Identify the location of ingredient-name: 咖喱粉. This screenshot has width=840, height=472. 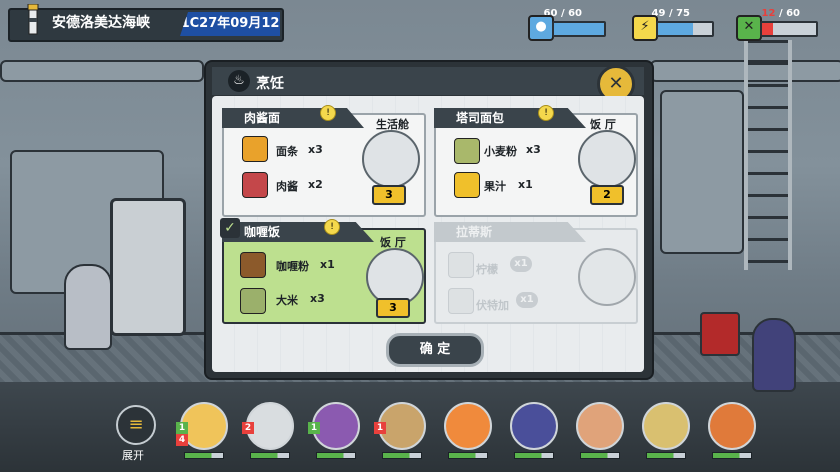
(292, 266).